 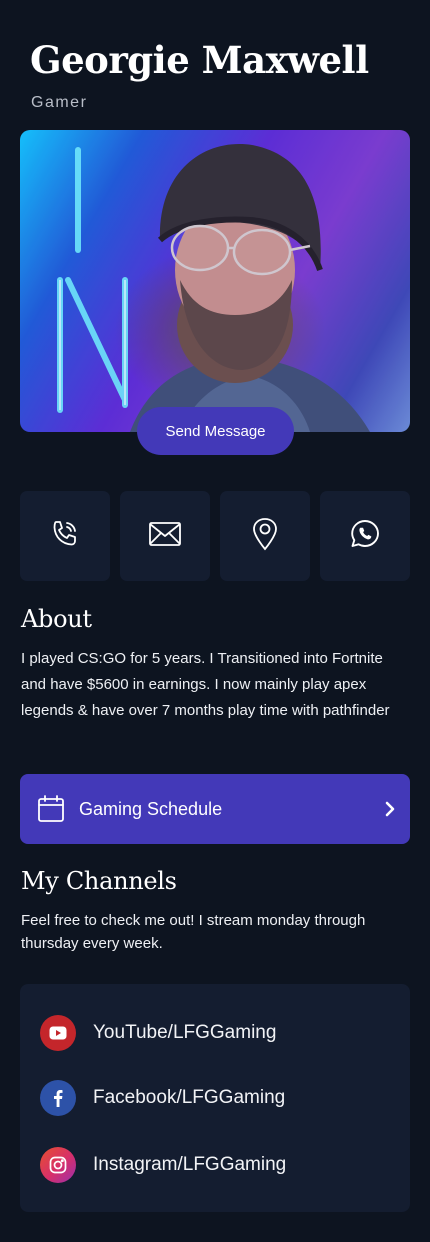 What do you see at coordinates (185, 1032) in the screenshot?
I see `channel-label: YouTube/LFGGaming` at bounding box center [185, 1032].